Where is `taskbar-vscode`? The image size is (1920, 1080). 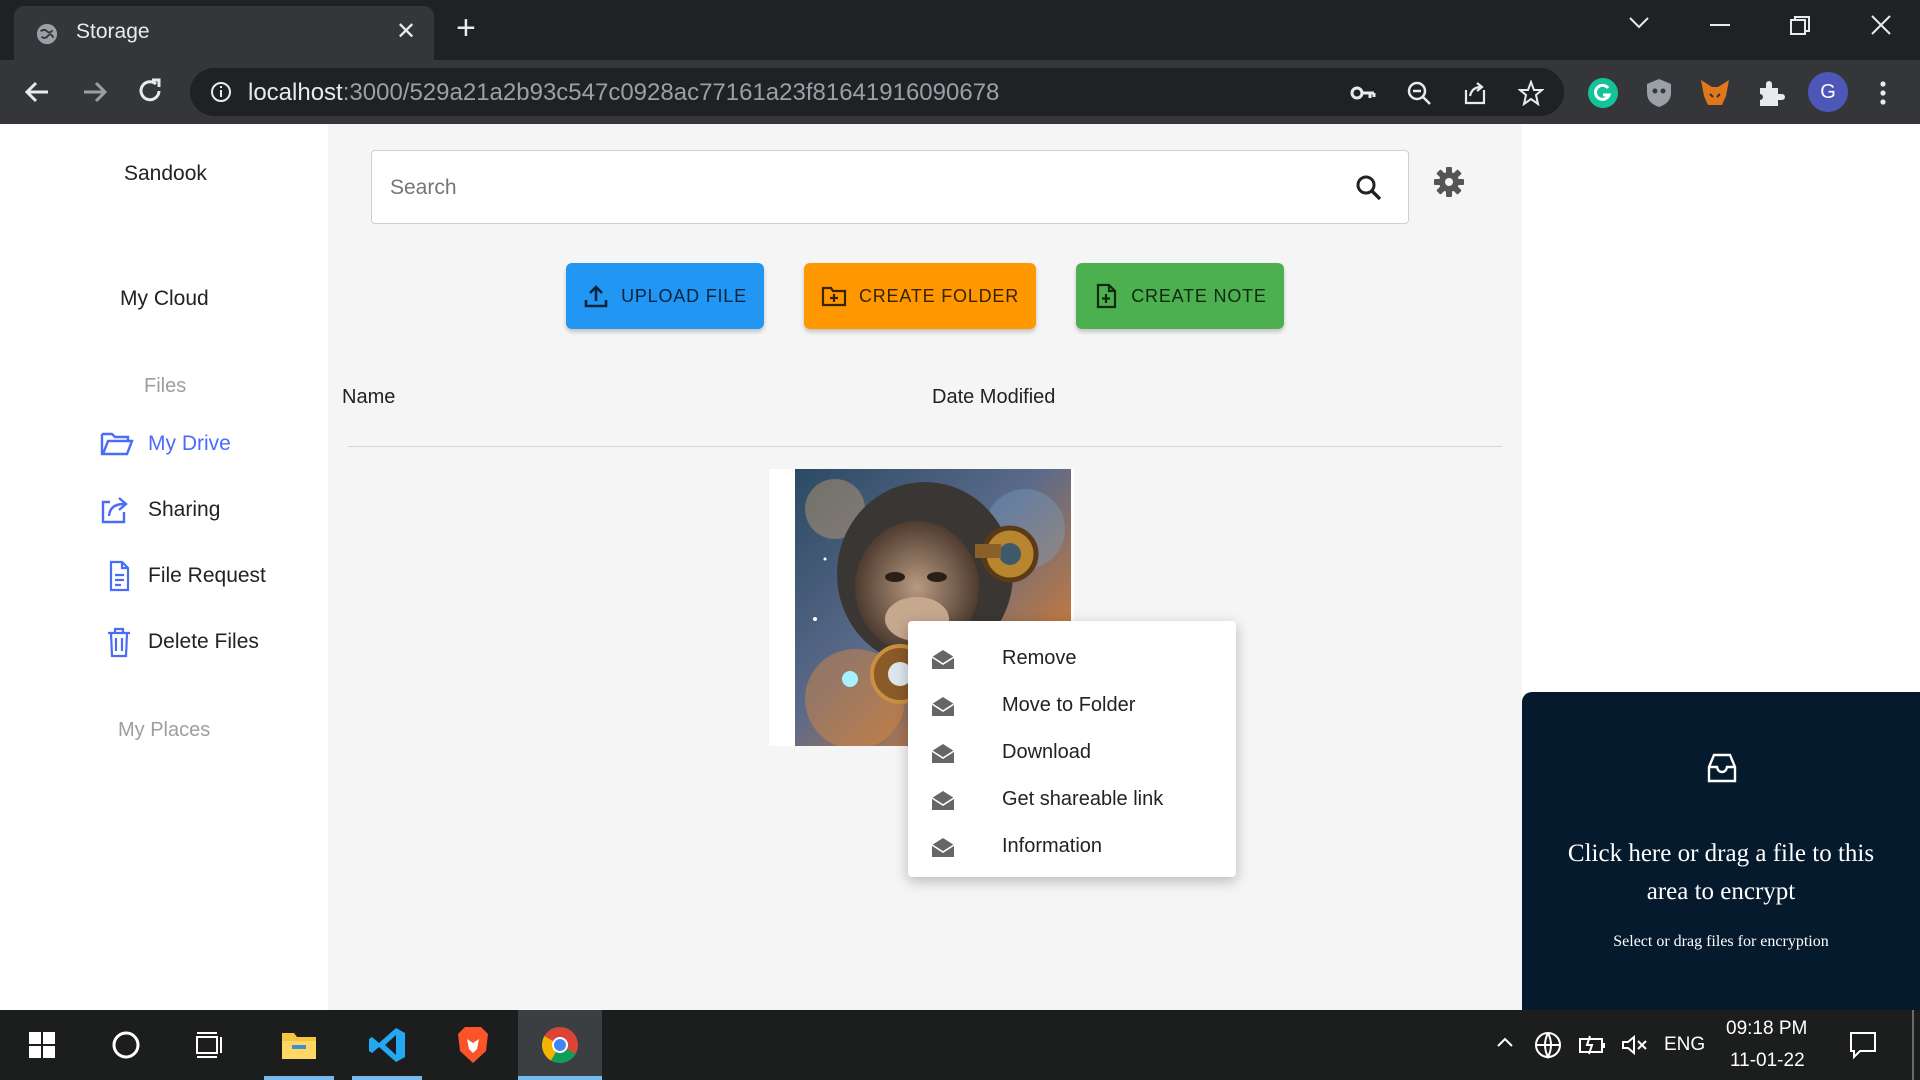
taskbar-vscode is located at coordinates (387, 1045).